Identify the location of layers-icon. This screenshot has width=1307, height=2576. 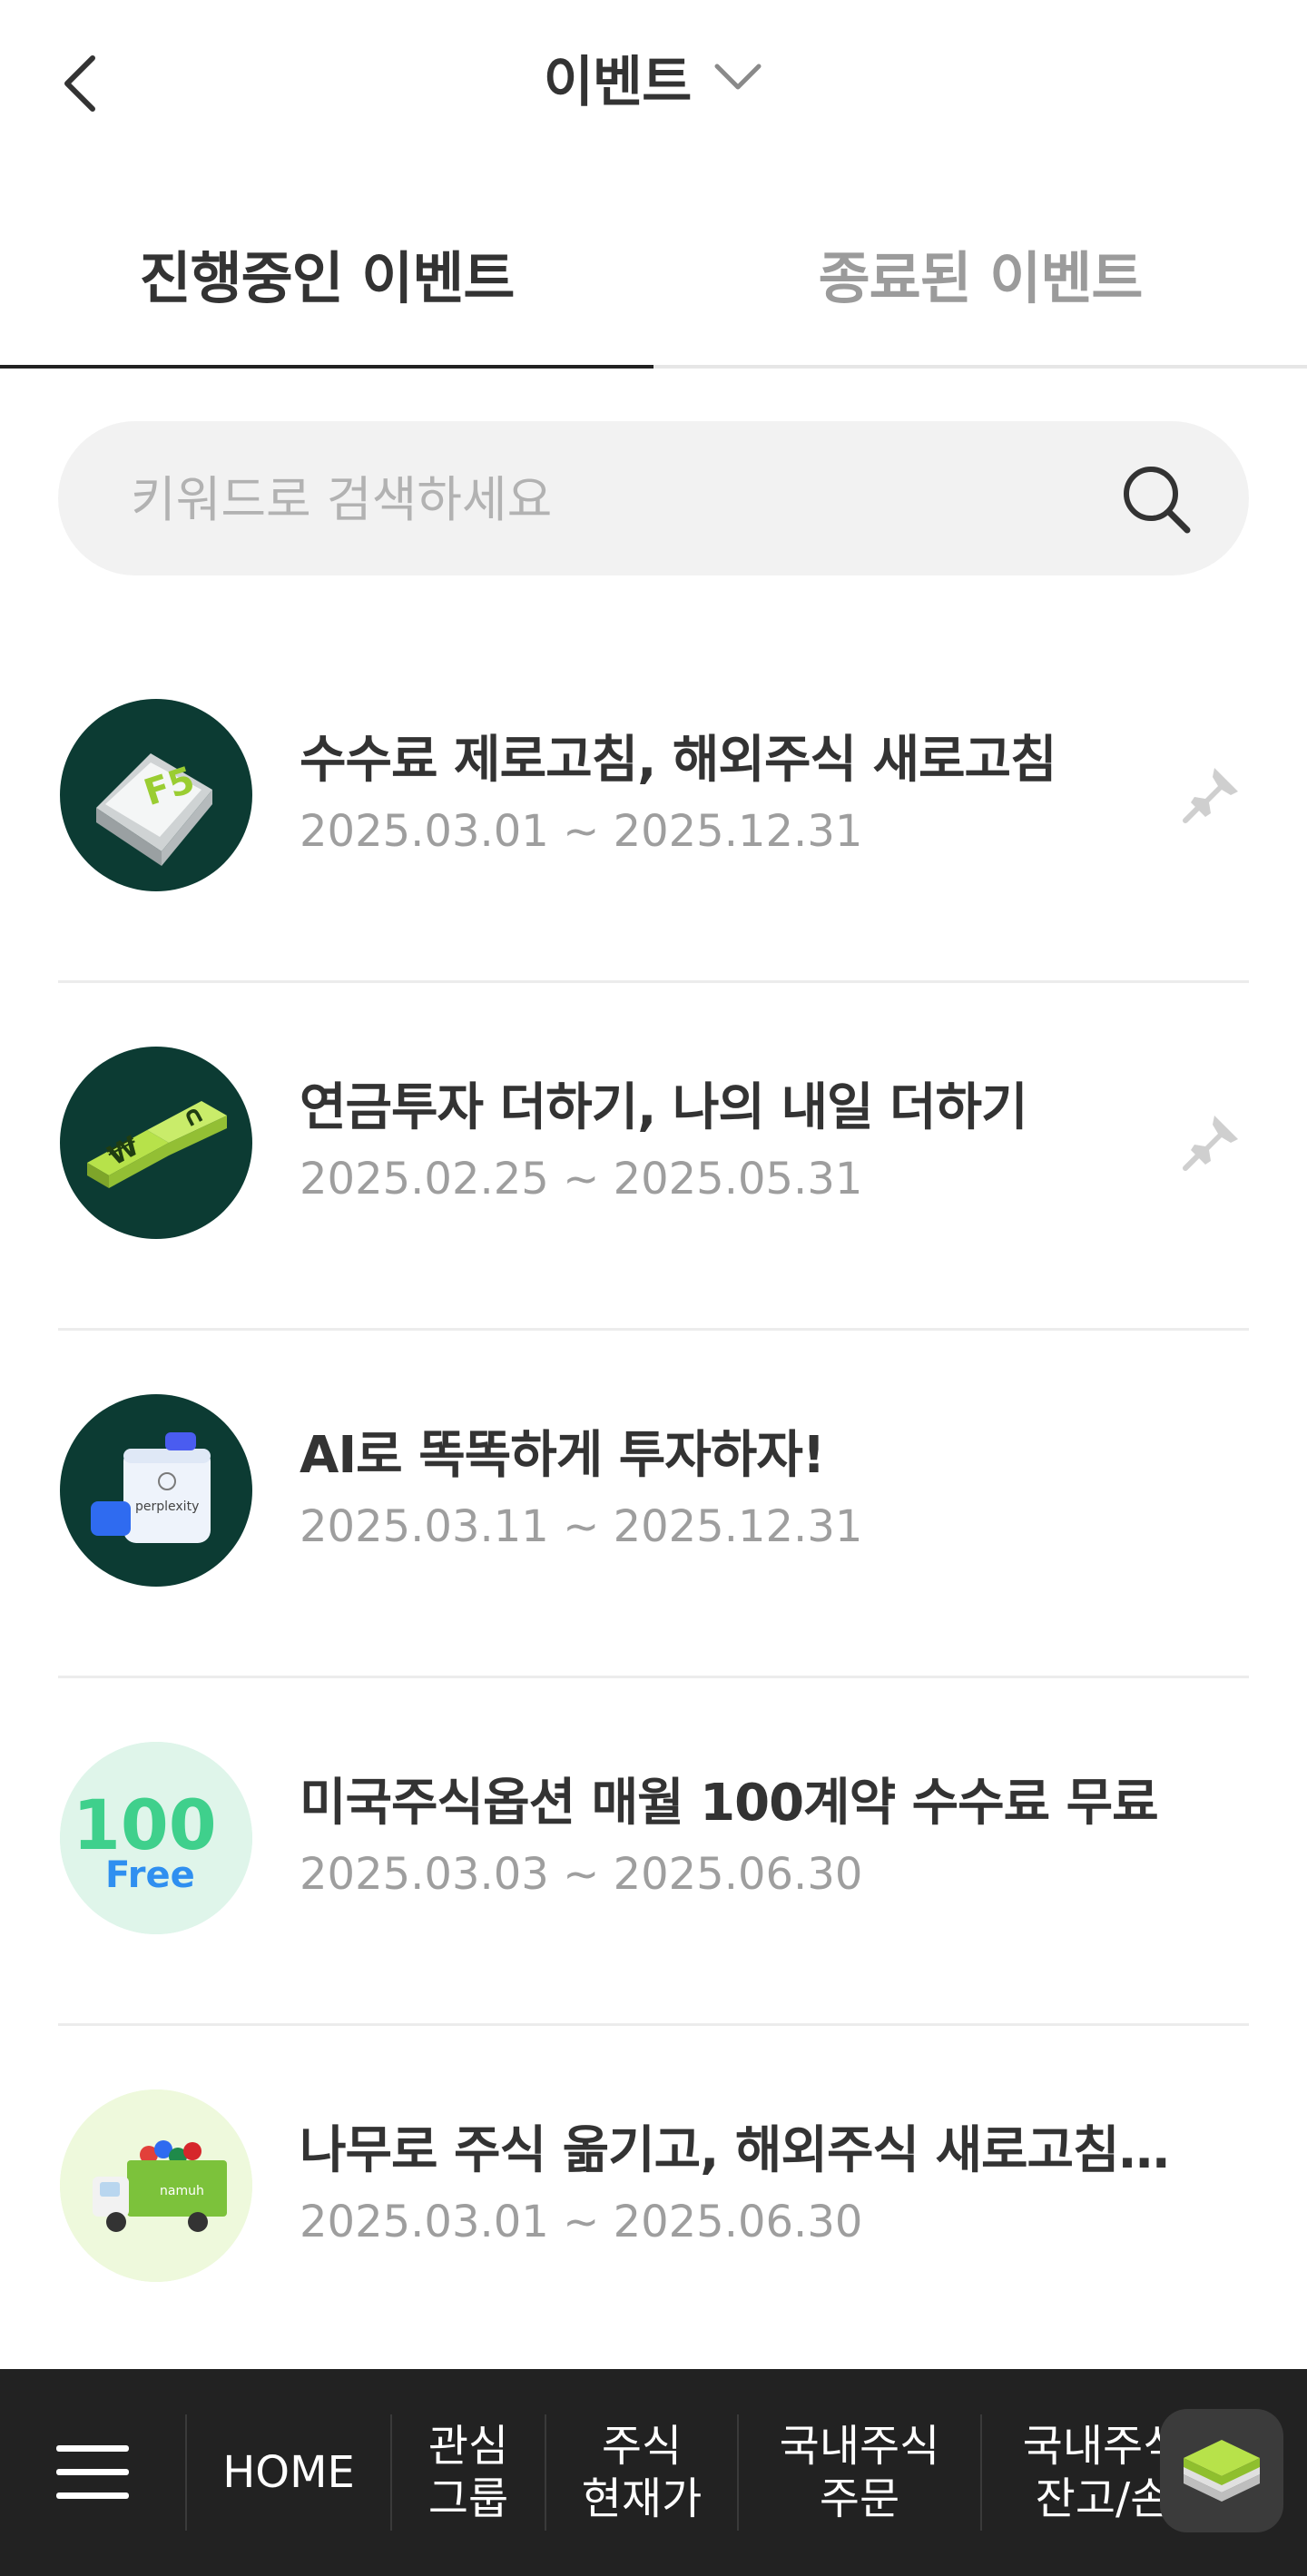
(1222, 2471).